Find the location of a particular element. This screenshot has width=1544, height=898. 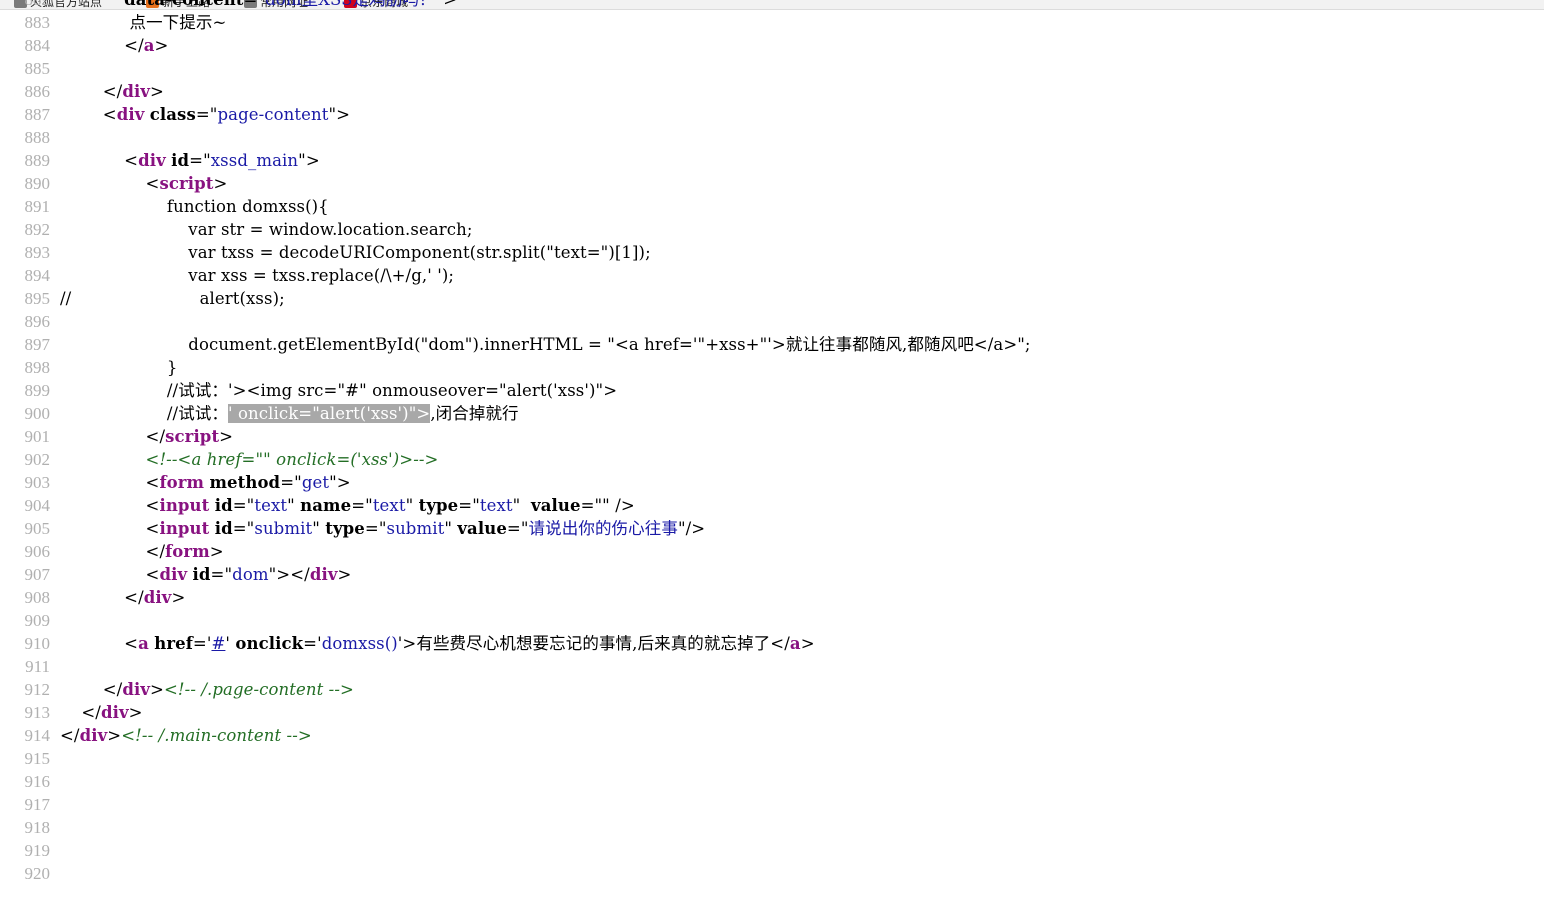

line-code: </a> is located at coordinates (114, 45).